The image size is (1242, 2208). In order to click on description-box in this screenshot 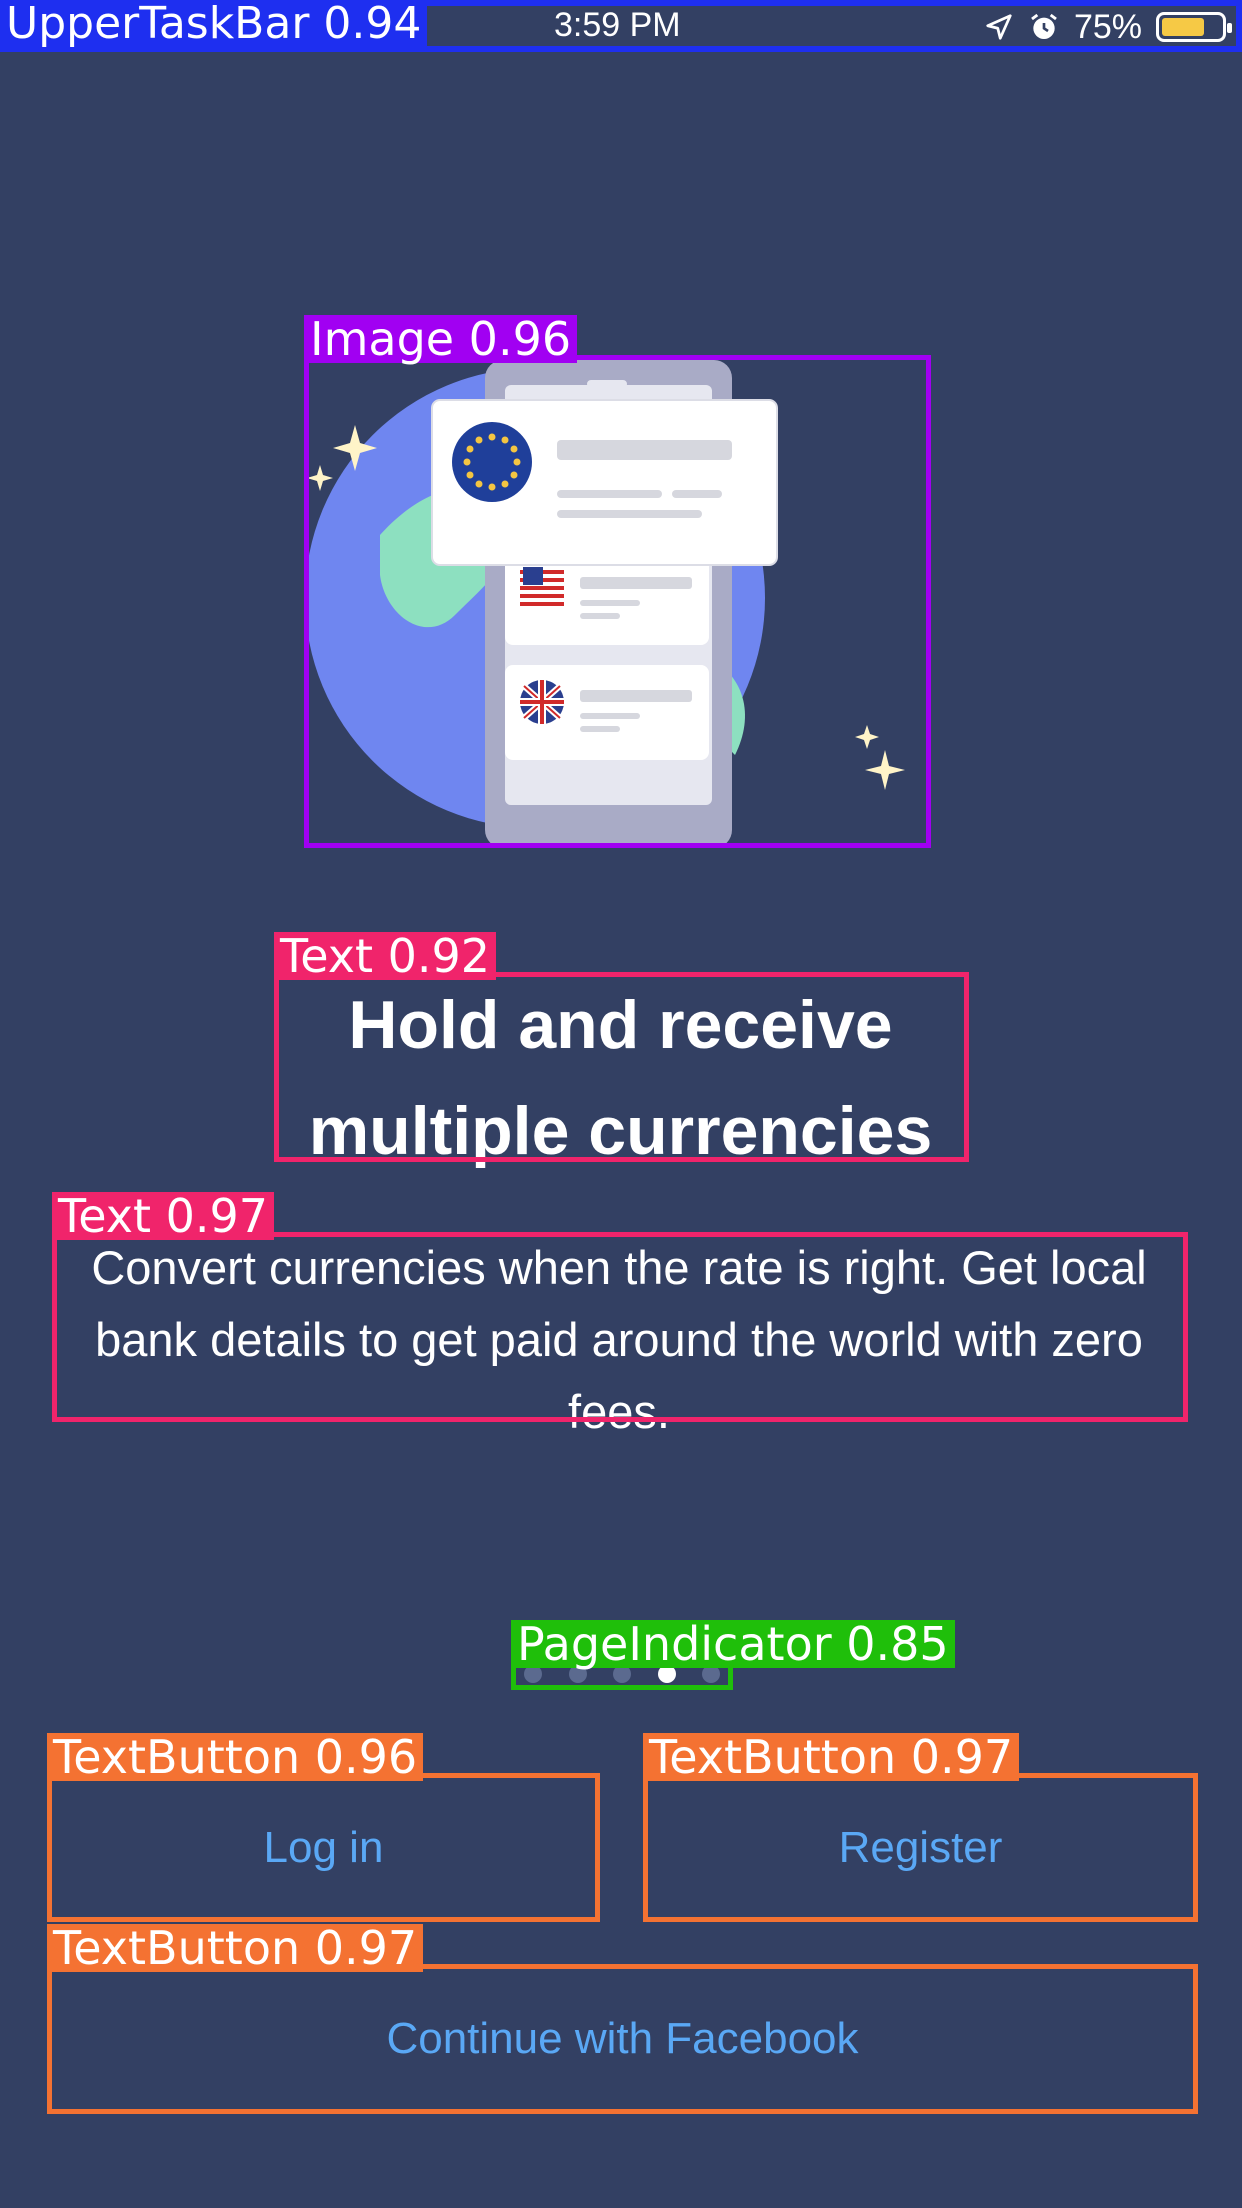, I will do `click(620, 1327)`.